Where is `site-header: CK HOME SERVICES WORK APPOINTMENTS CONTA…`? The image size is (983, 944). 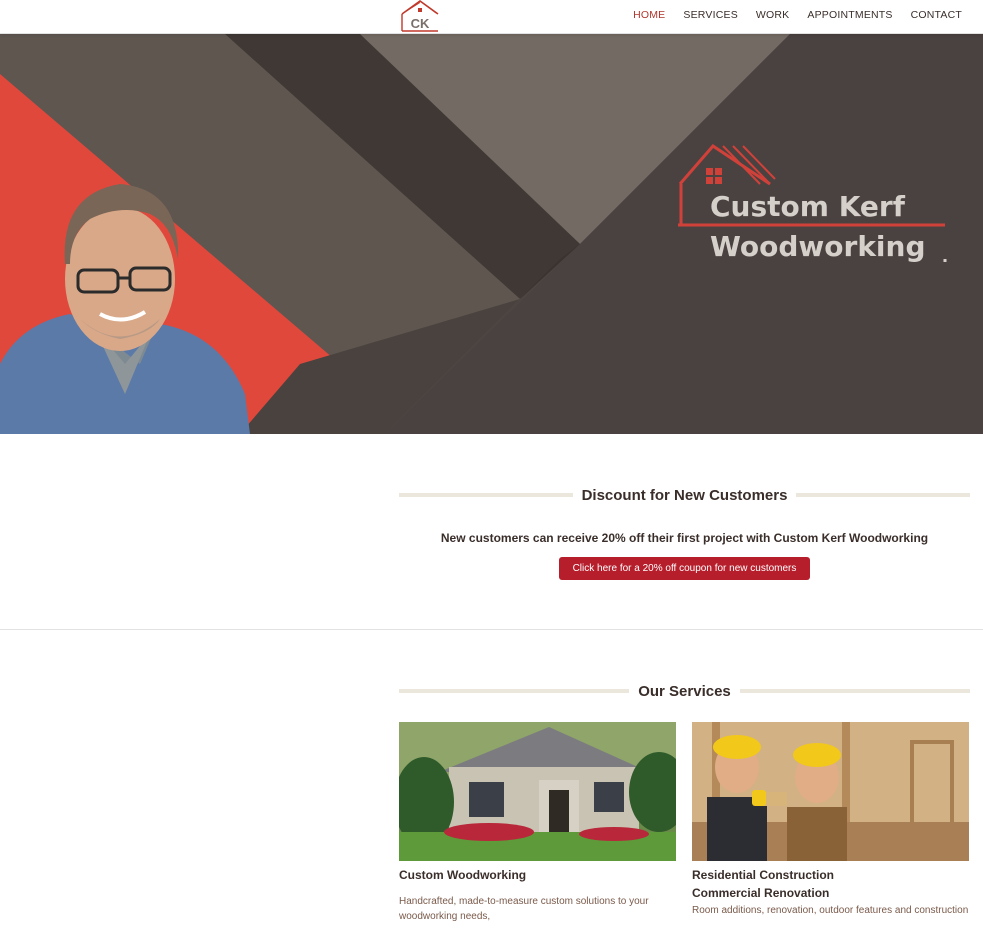 site-header: CK HOME SERVICES WORK APPOINTMENTS CONTA… is located at coordinates (491, 17).